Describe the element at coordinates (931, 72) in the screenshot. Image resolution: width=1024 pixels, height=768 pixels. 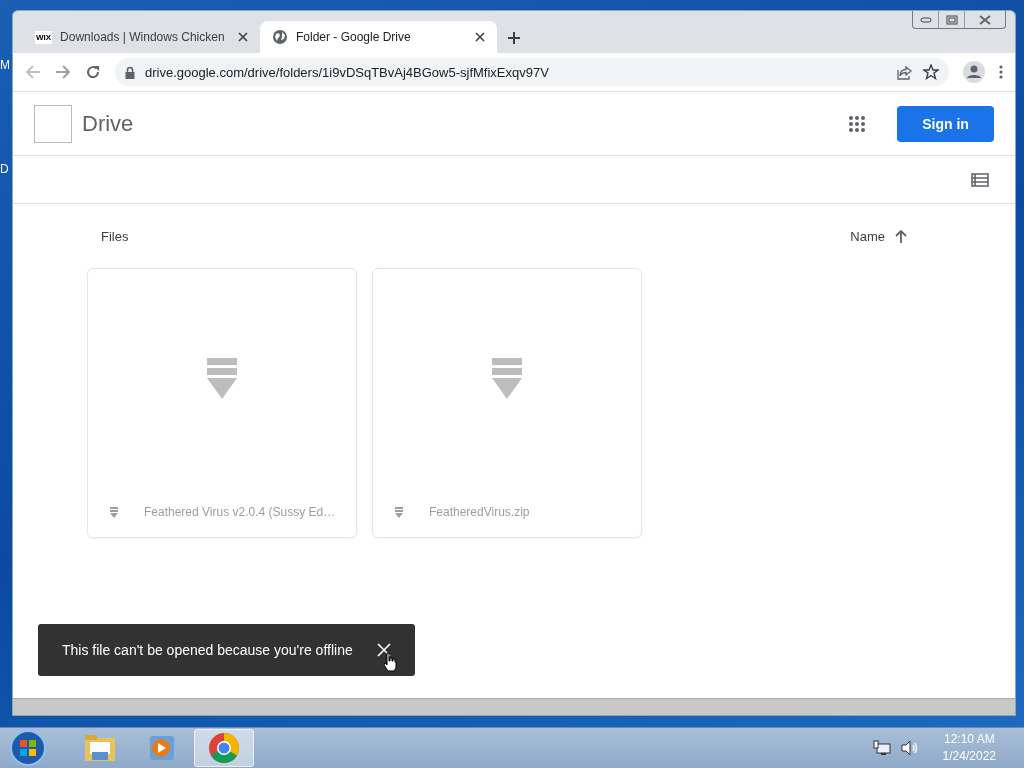
I see `star-icon` at that location.